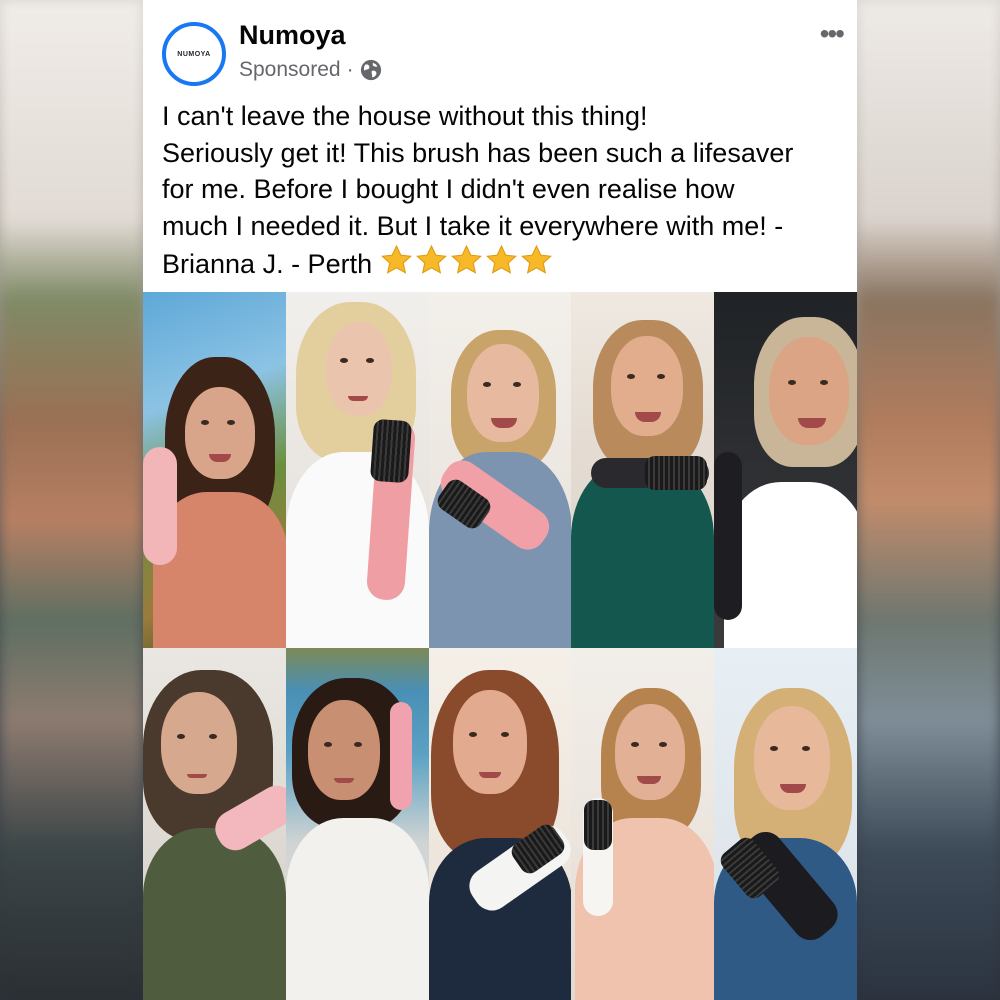  Describe the element at coordinates (290, 69) in the screenshot. I see `sponsored-label: Sponsored` at that location.